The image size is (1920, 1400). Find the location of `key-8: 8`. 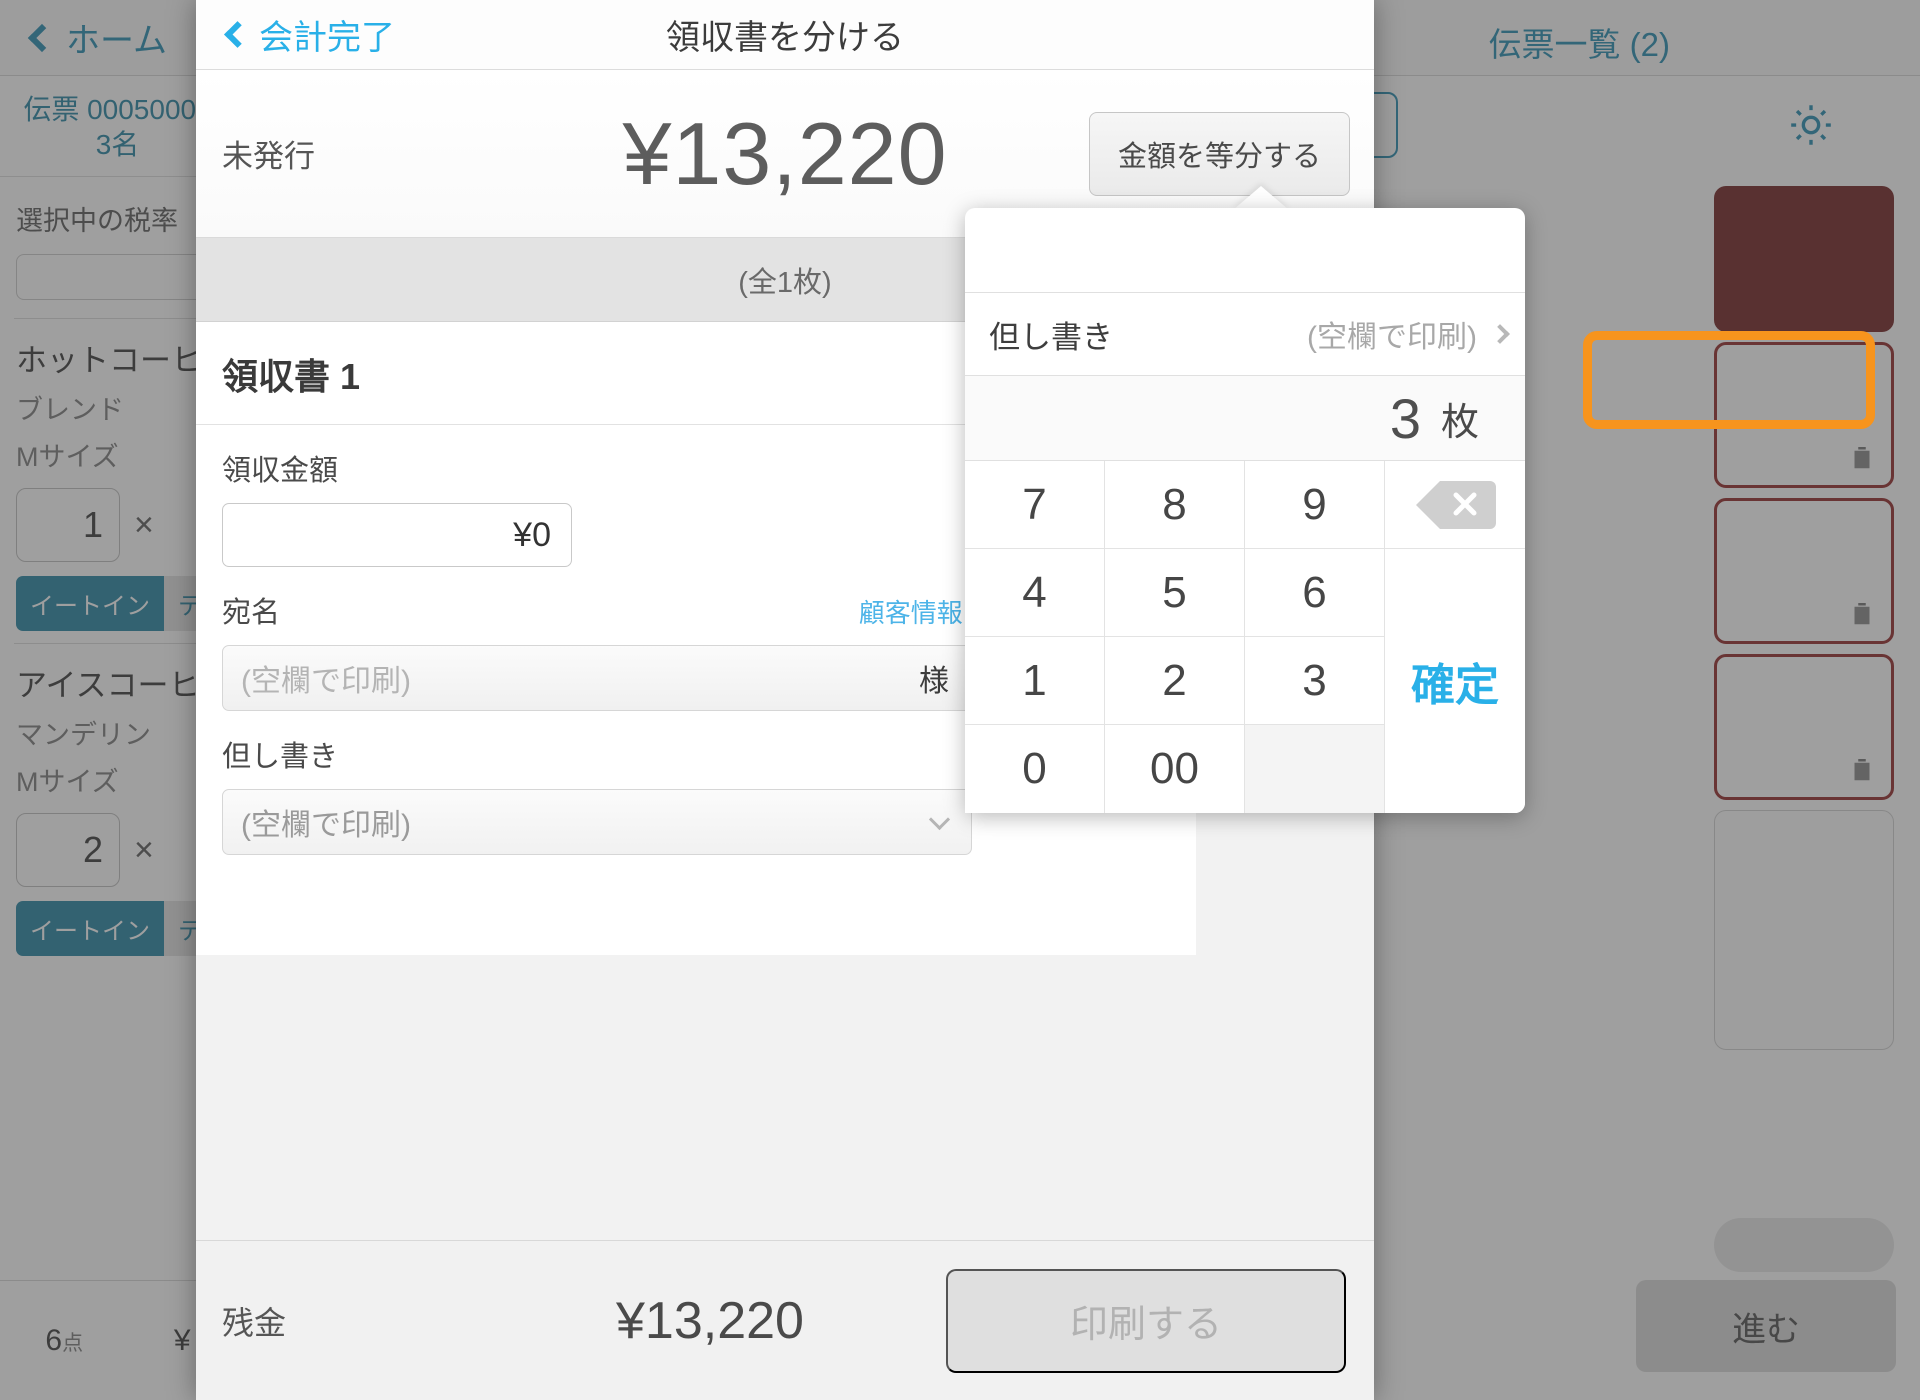

key-8: 8 is located at coordinates (1175, 505).